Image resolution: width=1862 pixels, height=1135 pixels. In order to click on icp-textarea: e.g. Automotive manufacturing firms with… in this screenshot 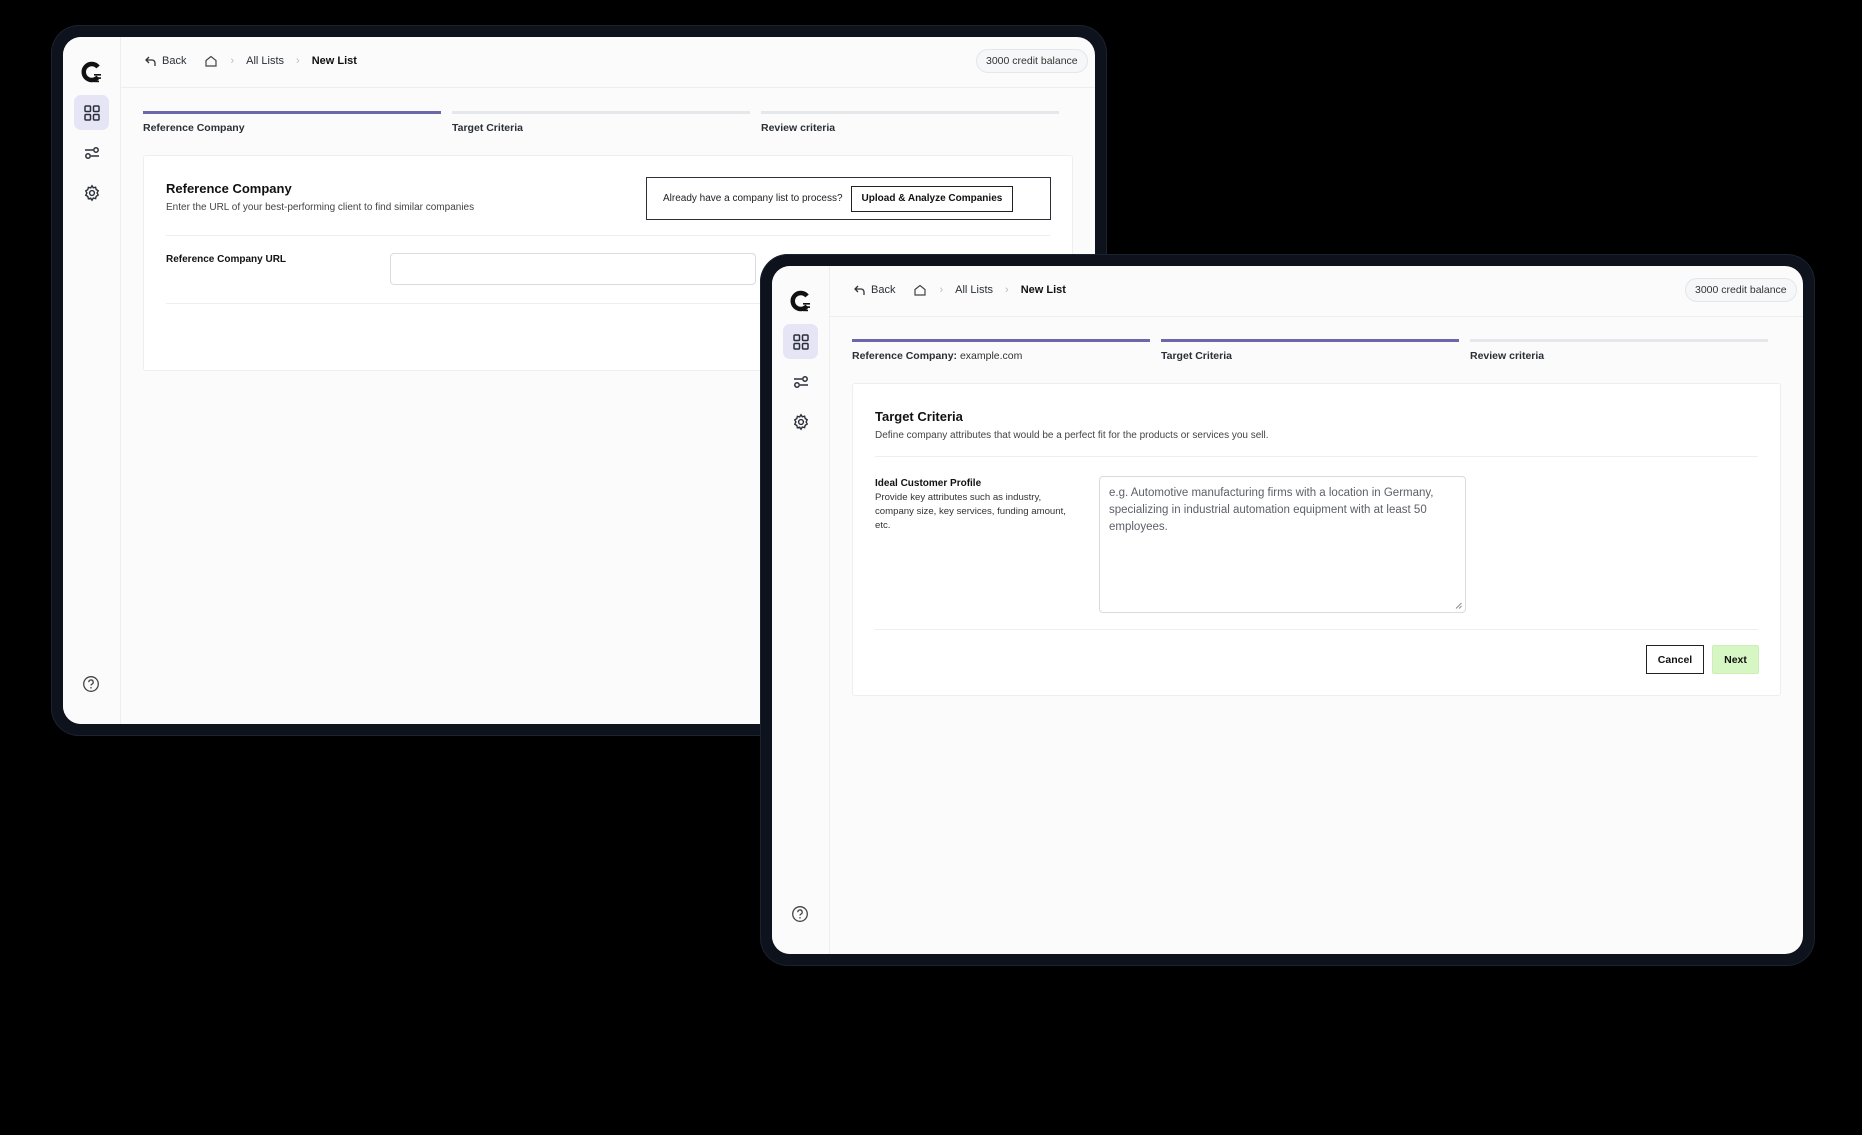, I will do `click(1282, 544)`.